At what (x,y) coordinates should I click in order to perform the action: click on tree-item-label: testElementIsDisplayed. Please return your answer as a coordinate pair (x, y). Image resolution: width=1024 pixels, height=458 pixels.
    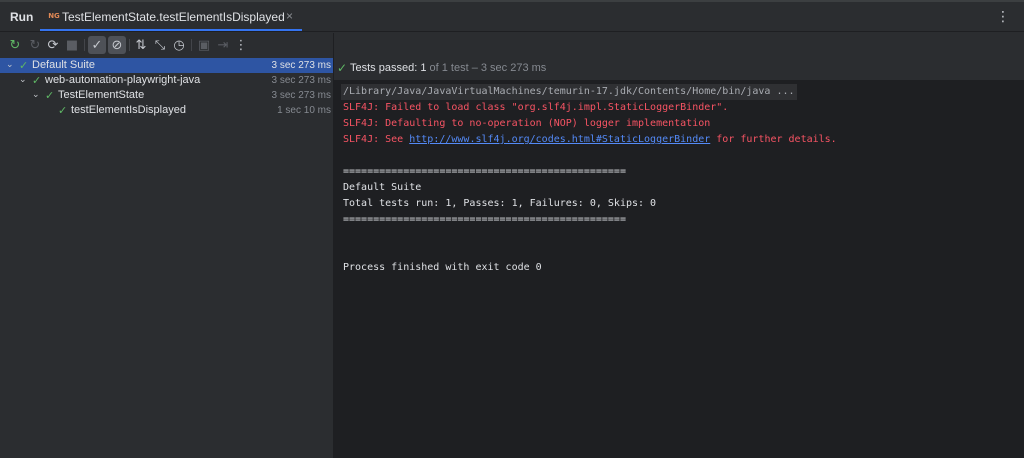
    Looking at the image, I should click on (128, 110).